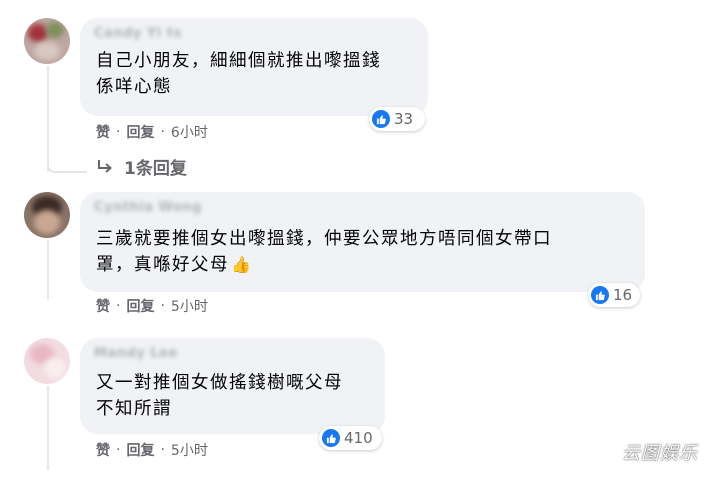 Image resolution: width=710 pixels, height=479 pixels. I want to click on thumbs-up-emoji: 👍, so click(242, 264).